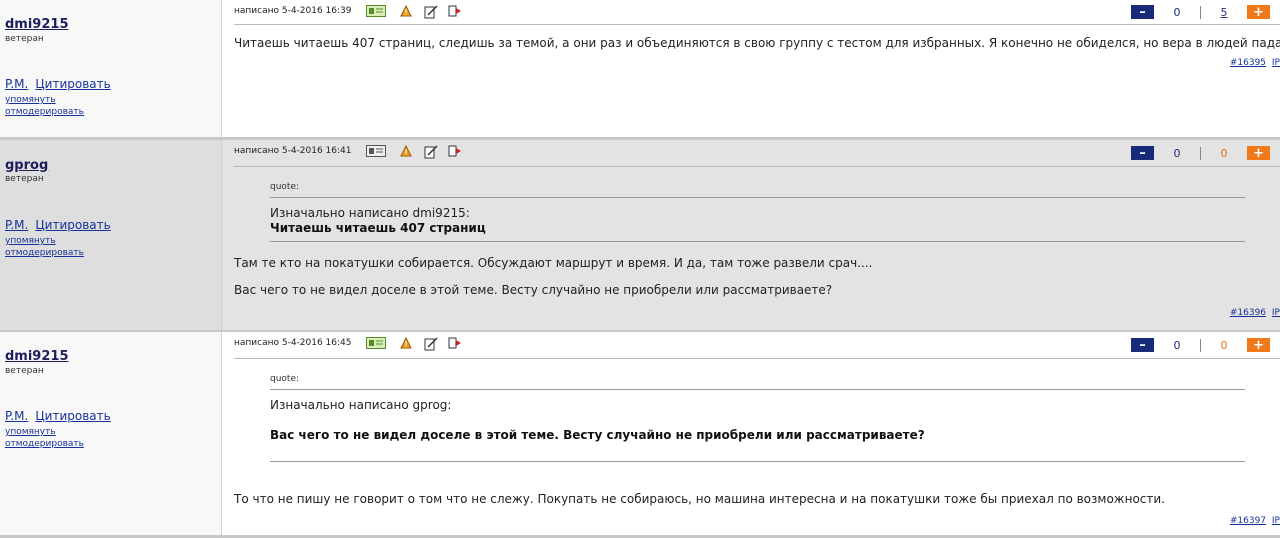 This screenshot has width=1280, height=538. I want to click on post-timestamp: написано 5-4-2016 16:39, so click(293, 11).